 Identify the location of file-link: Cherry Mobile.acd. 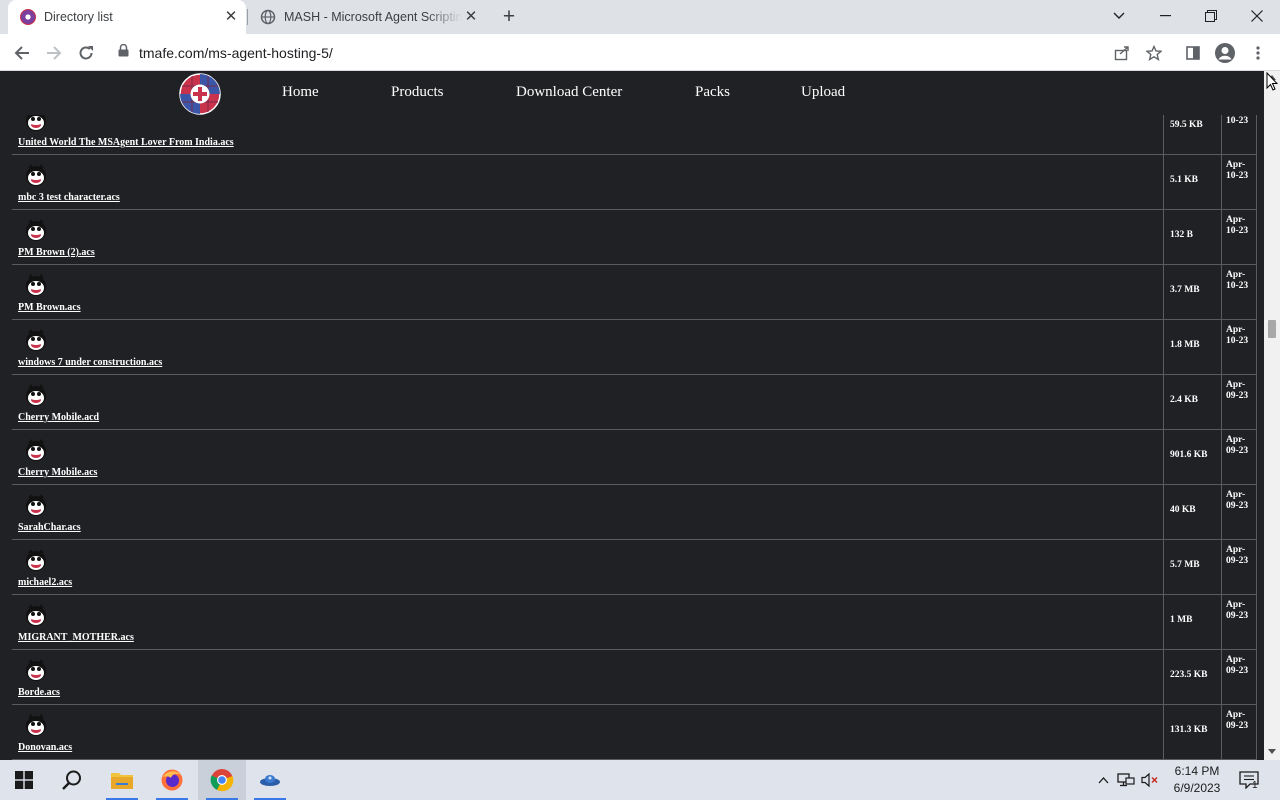
(58, 417).